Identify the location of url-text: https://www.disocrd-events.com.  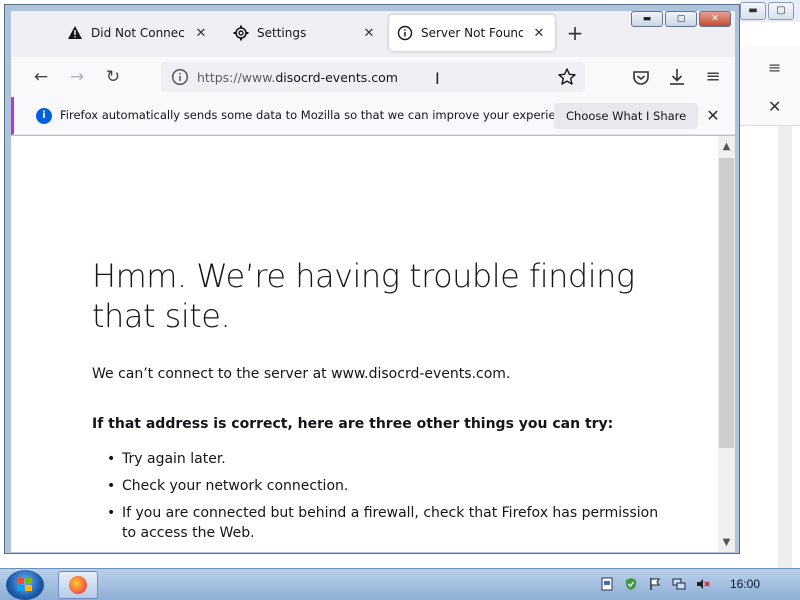
(297, 77).